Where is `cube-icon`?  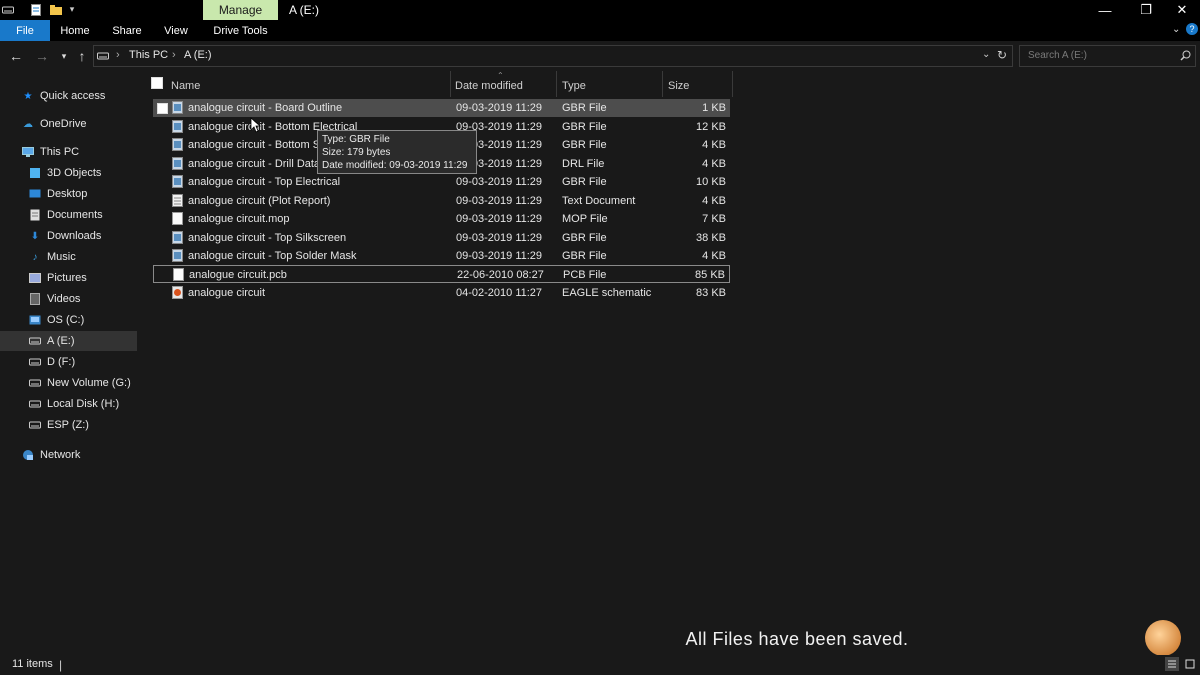
cube-icon is located at coordinates (35, 173).